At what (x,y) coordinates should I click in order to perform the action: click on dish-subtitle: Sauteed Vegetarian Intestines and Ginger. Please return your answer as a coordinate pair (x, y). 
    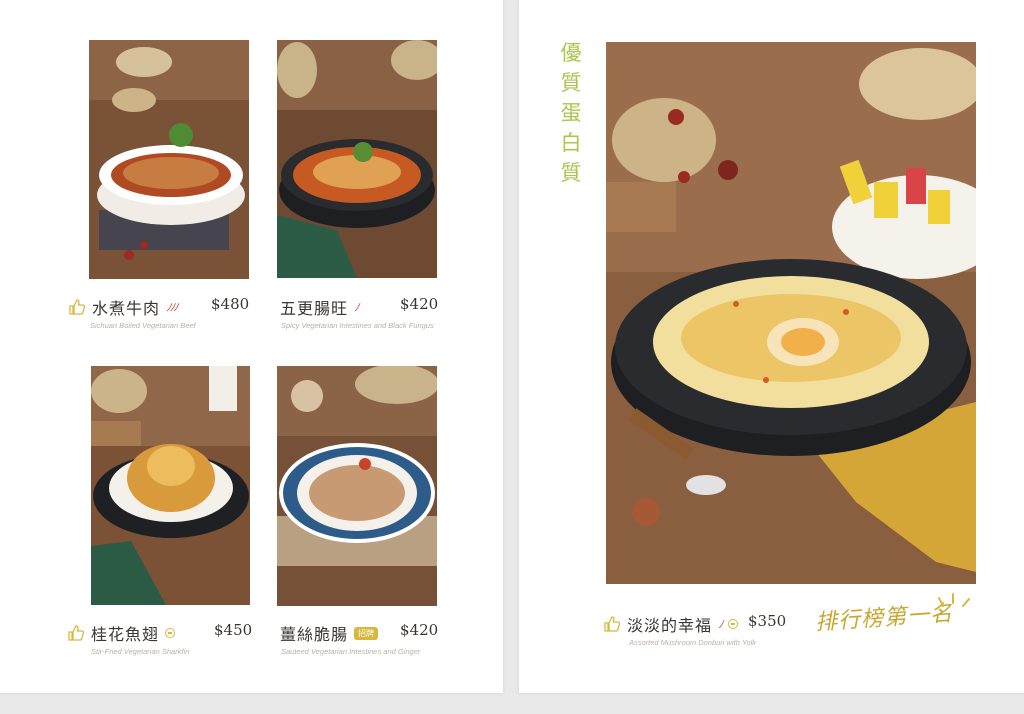
    Looking at the image, I should click on (351, 651).